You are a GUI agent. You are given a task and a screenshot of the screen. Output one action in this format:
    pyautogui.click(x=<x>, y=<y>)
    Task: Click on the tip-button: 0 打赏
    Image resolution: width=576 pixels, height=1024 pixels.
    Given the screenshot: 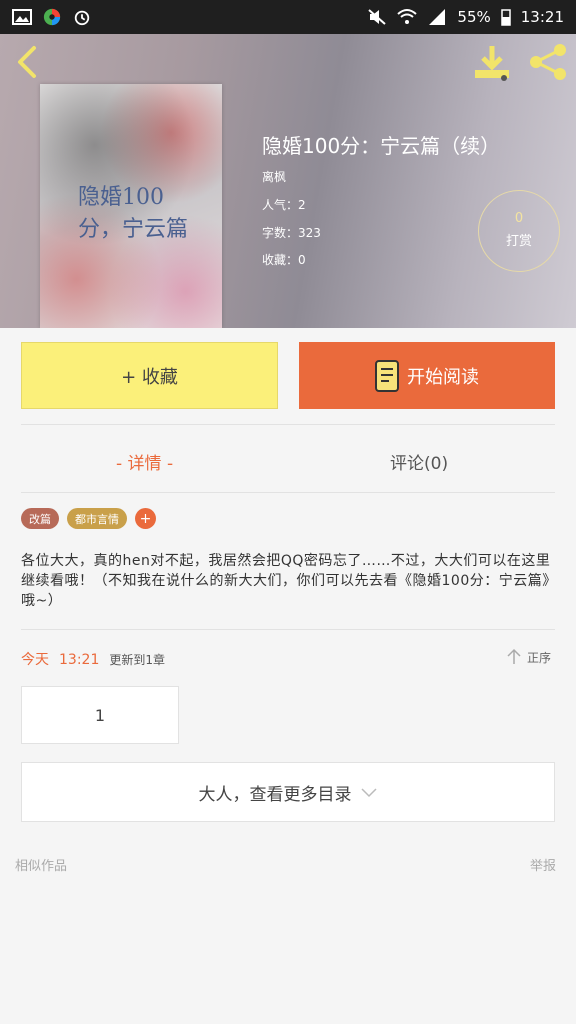 What is the action you would take?
    pyautogui.click(x=519, y=231)
    